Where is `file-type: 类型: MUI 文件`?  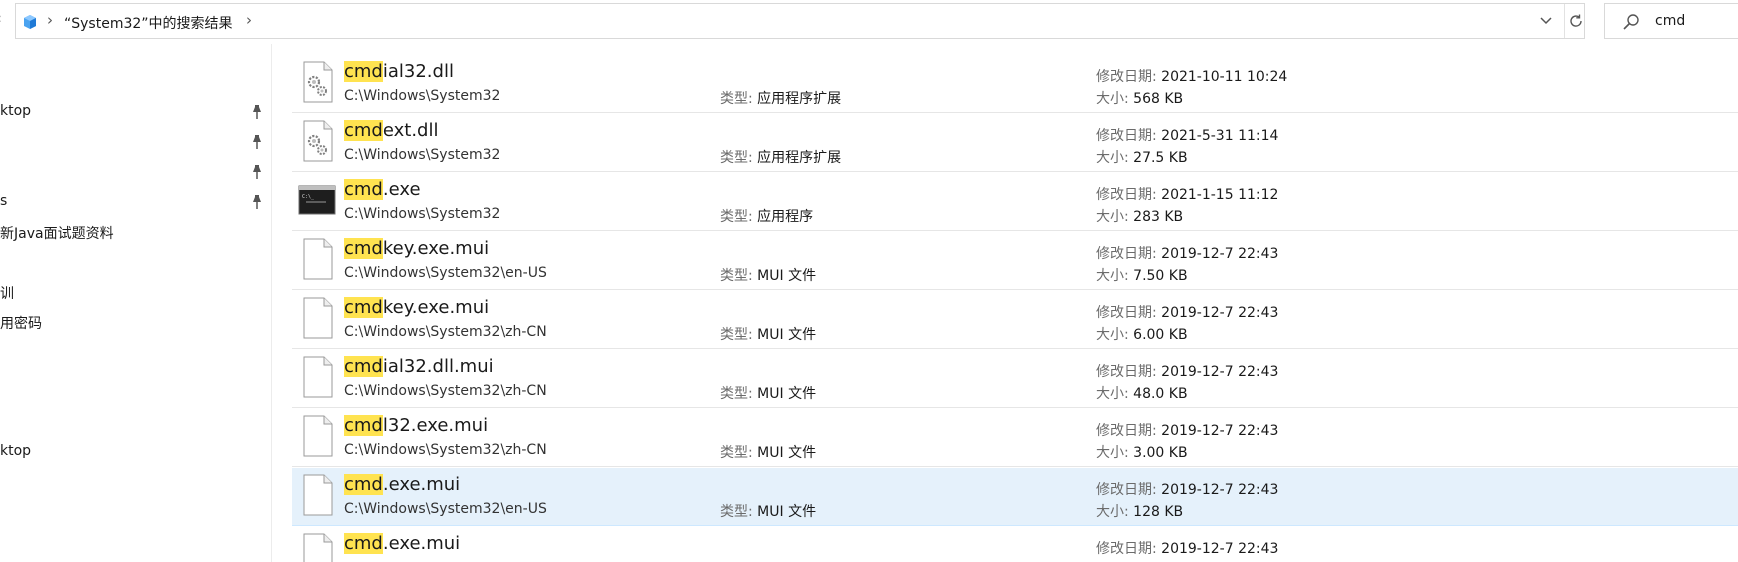
file-type: 类型: MUI 文件 is located at coordinates (768, 511).